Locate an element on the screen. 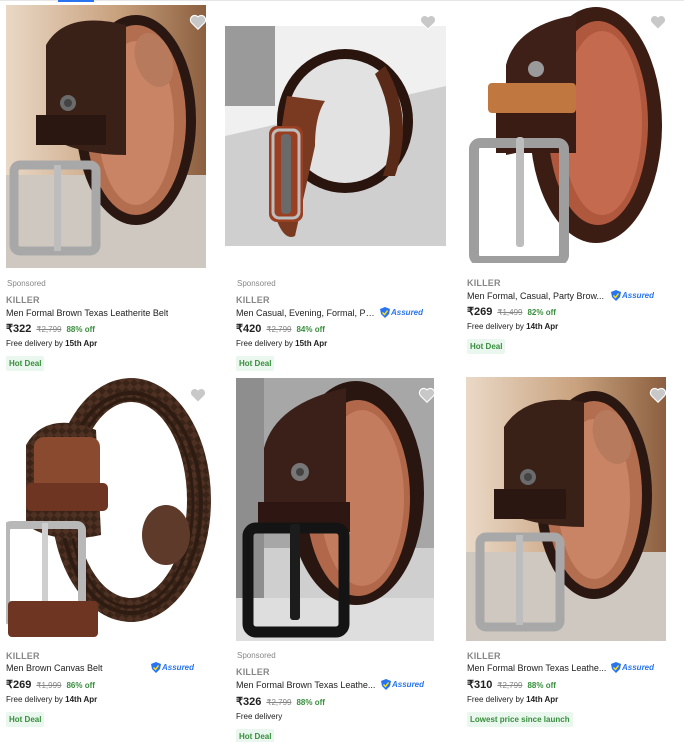 This screenshot has width=684, height=742. price-row: ₹269 ₹1,999 86% off is located at coordinates (50, 684).